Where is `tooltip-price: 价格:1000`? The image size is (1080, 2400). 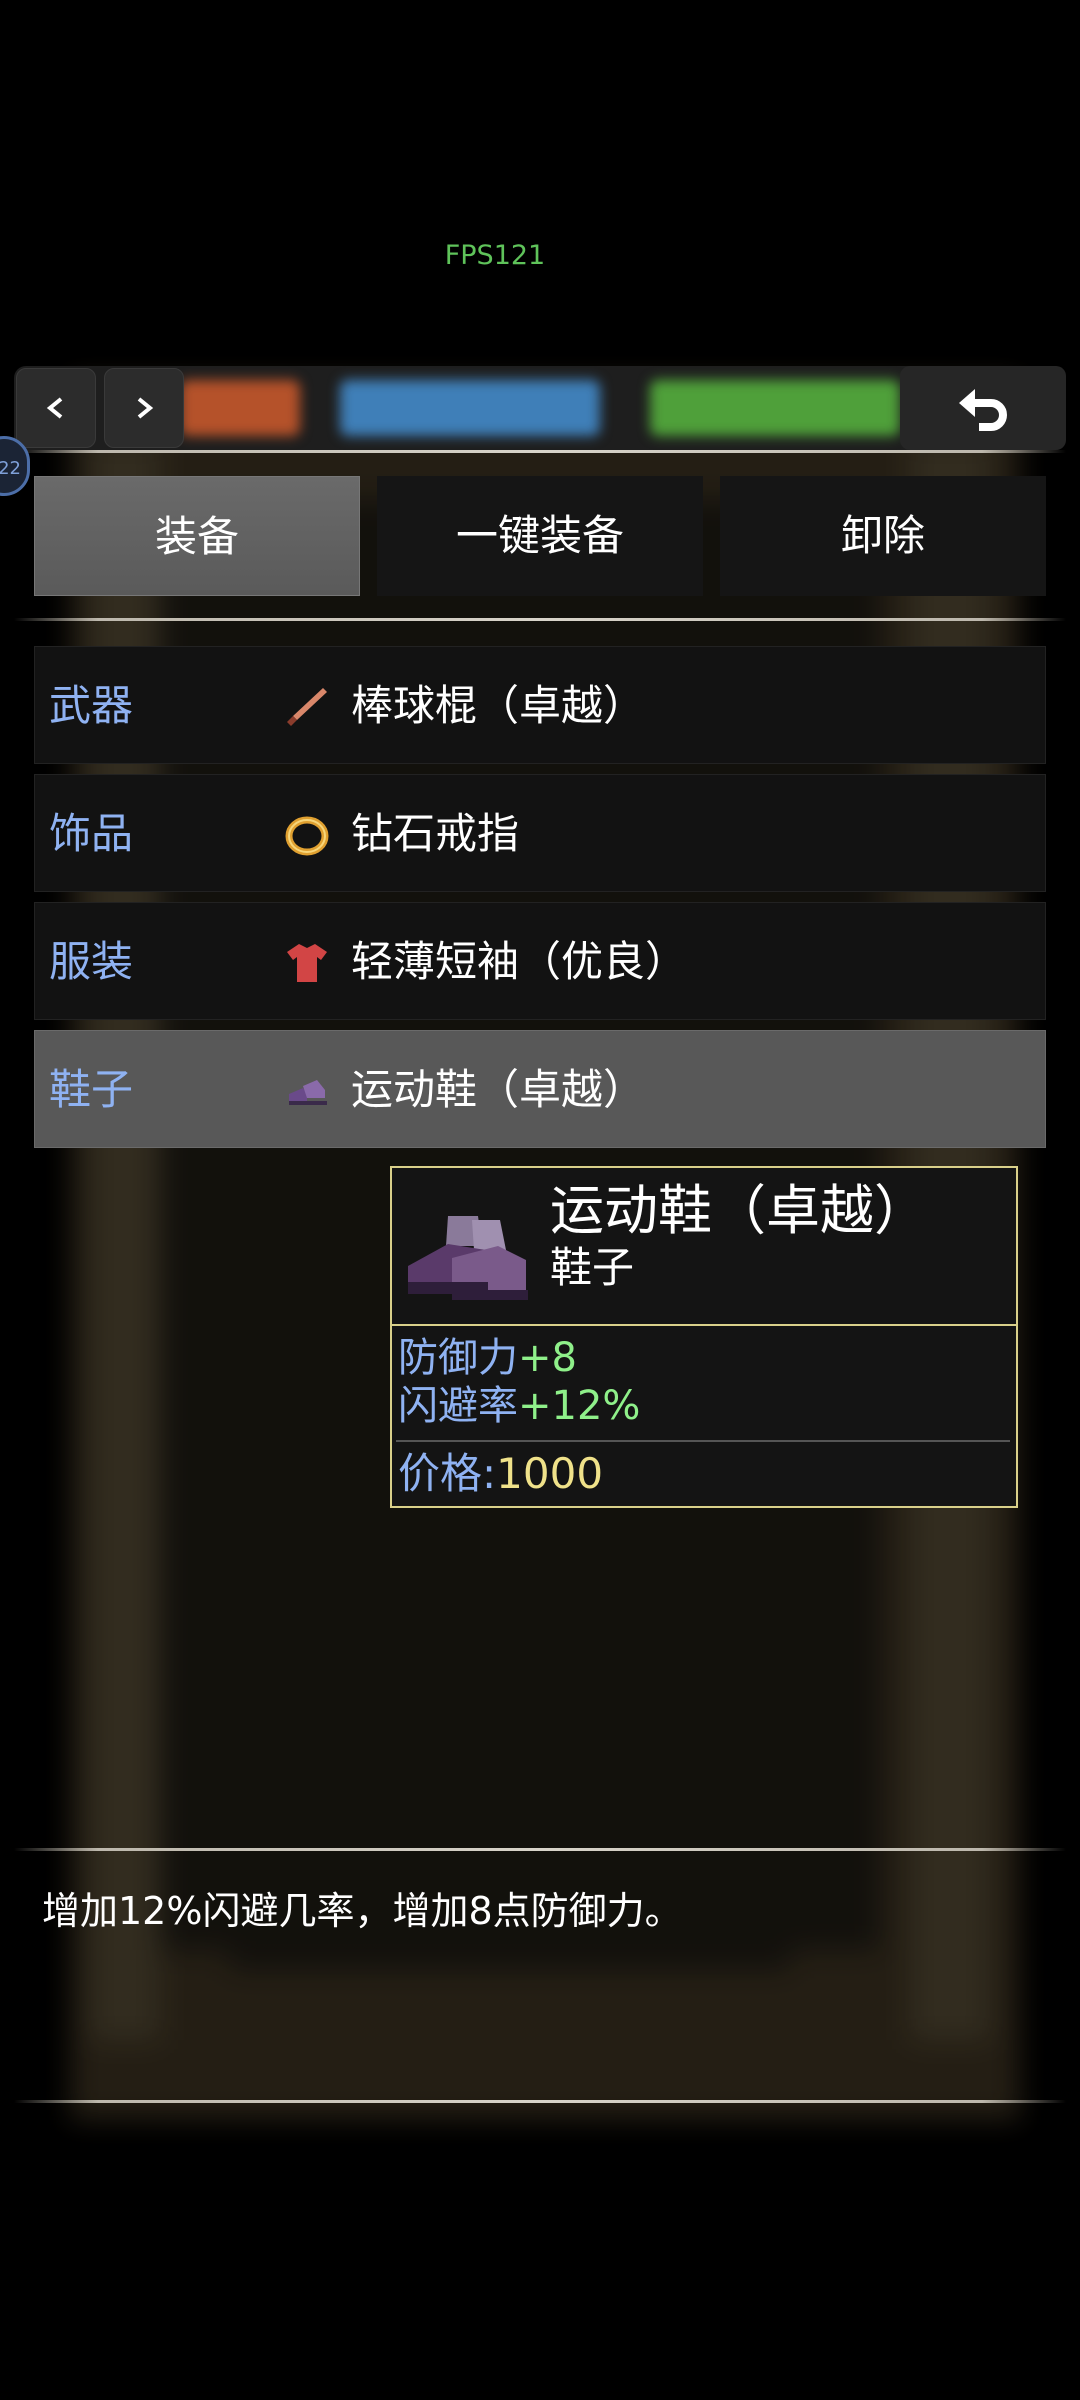
tooltip-price: 价格:1000 is located at coordinates (500, 1474).